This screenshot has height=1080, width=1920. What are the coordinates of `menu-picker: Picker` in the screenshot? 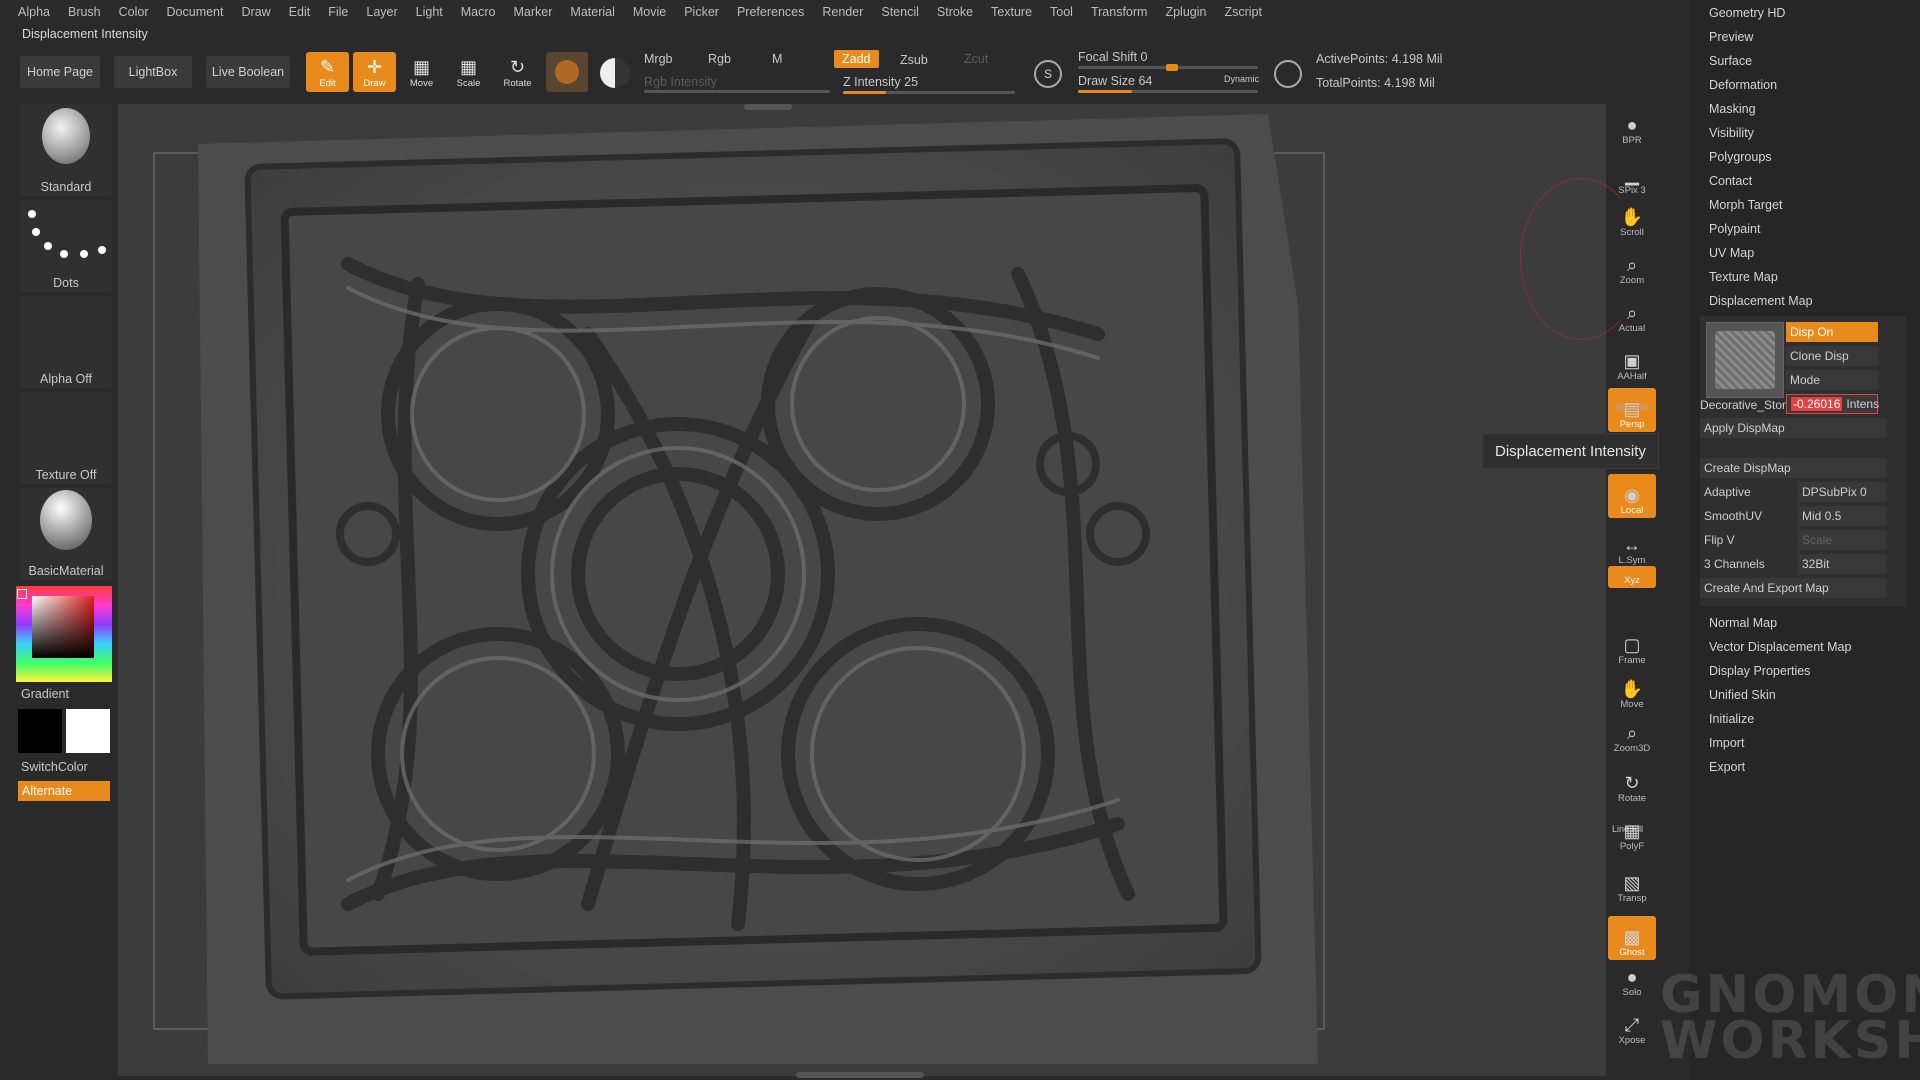 It's located at (701, 12).